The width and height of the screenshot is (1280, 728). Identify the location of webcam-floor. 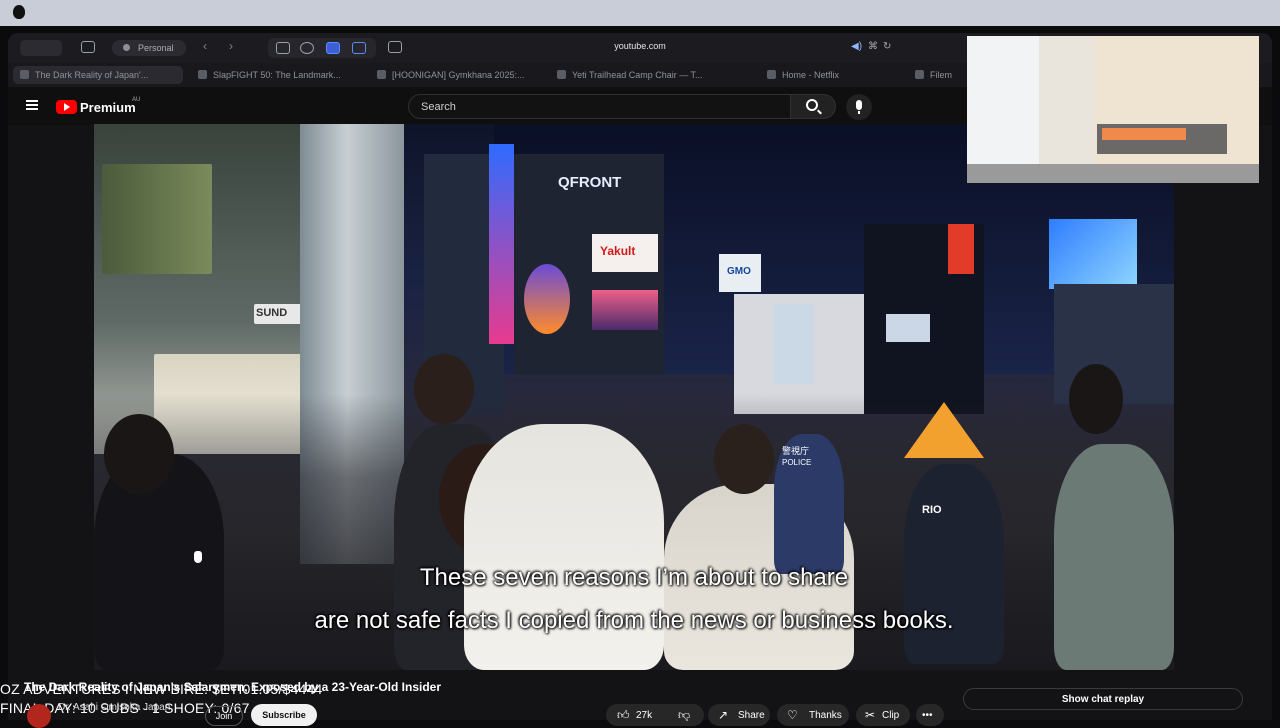
(1113, 173).